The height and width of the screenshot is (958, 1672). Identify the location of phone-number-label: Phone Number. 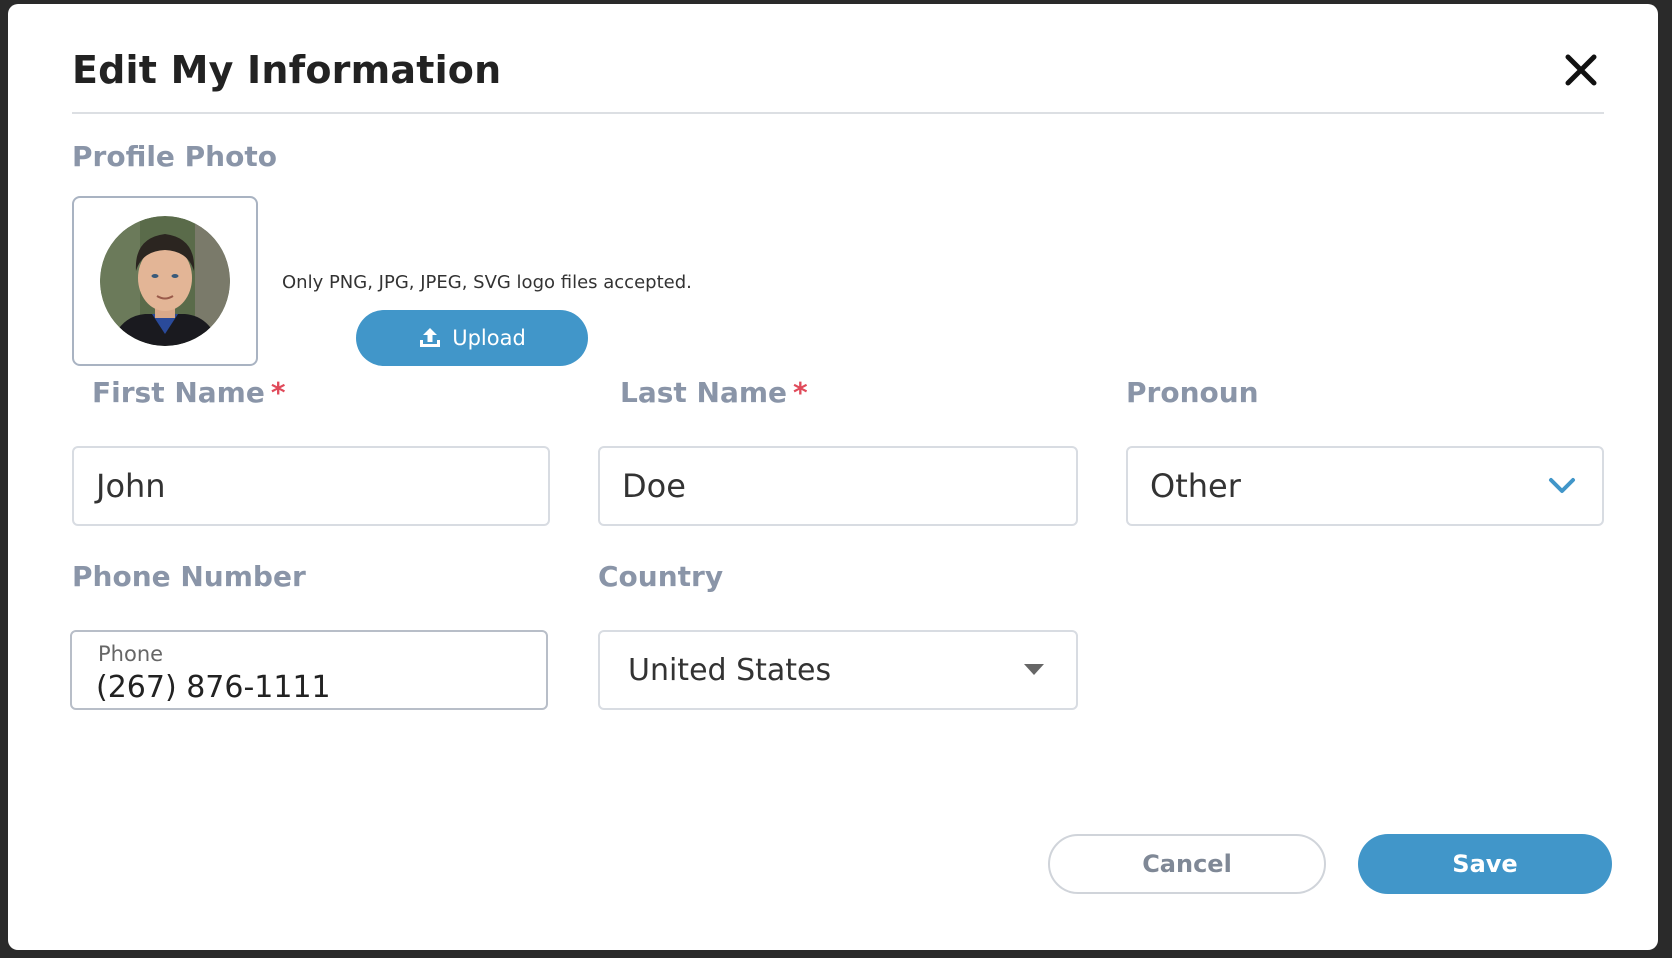
(189, 576).